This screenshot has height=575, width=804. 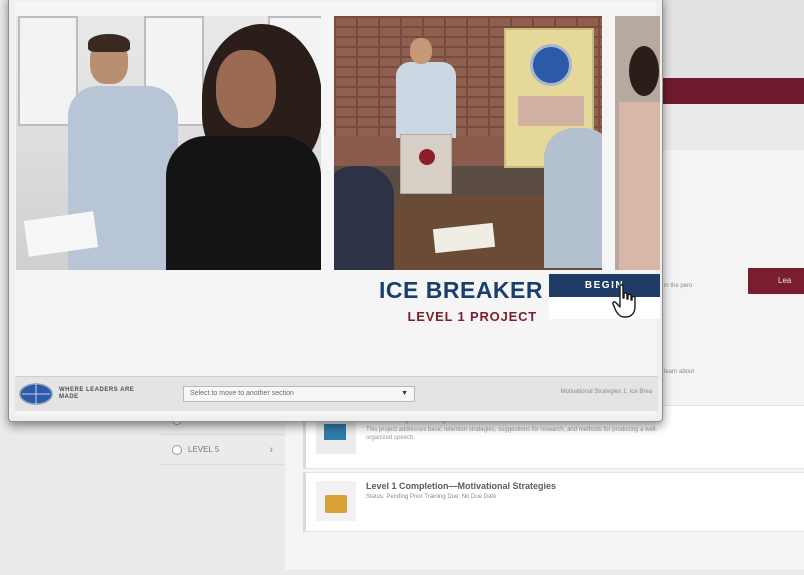 I want to click on begin-button: BEGIN, so click(x=604, y=285).